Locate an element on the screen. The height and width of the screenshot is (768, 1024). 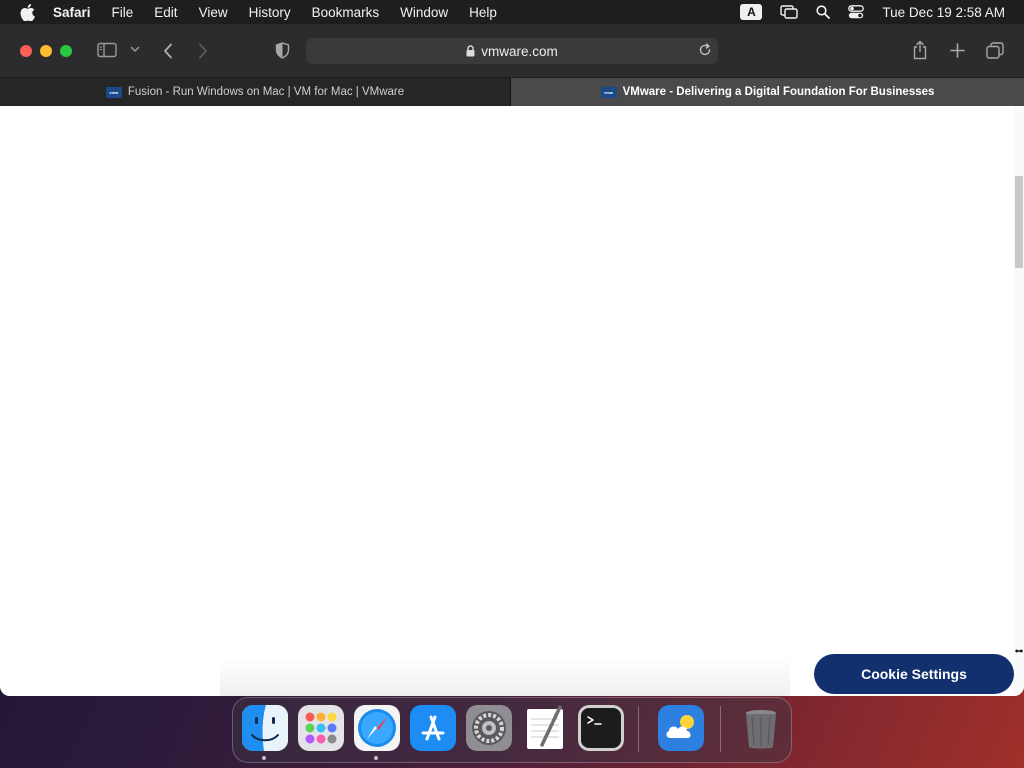
reload-icon is located at coordinates (705, 50).